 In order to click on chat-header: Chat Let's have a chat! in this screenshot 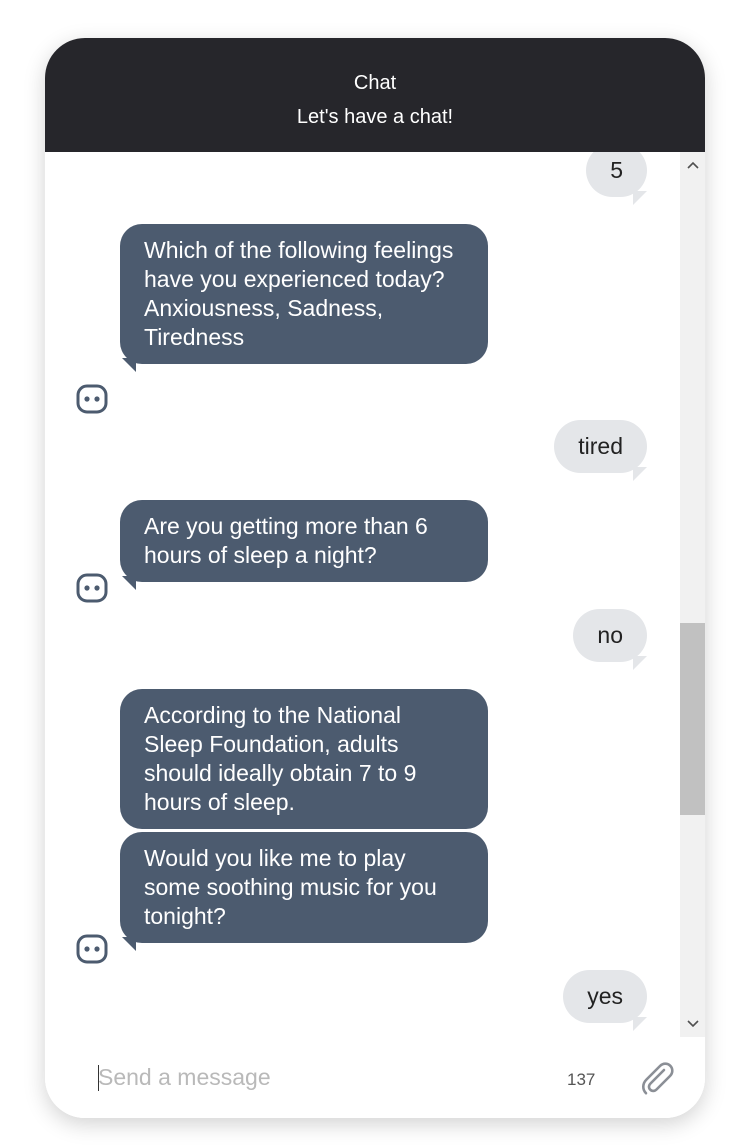, I will do `click(375, 95)`.